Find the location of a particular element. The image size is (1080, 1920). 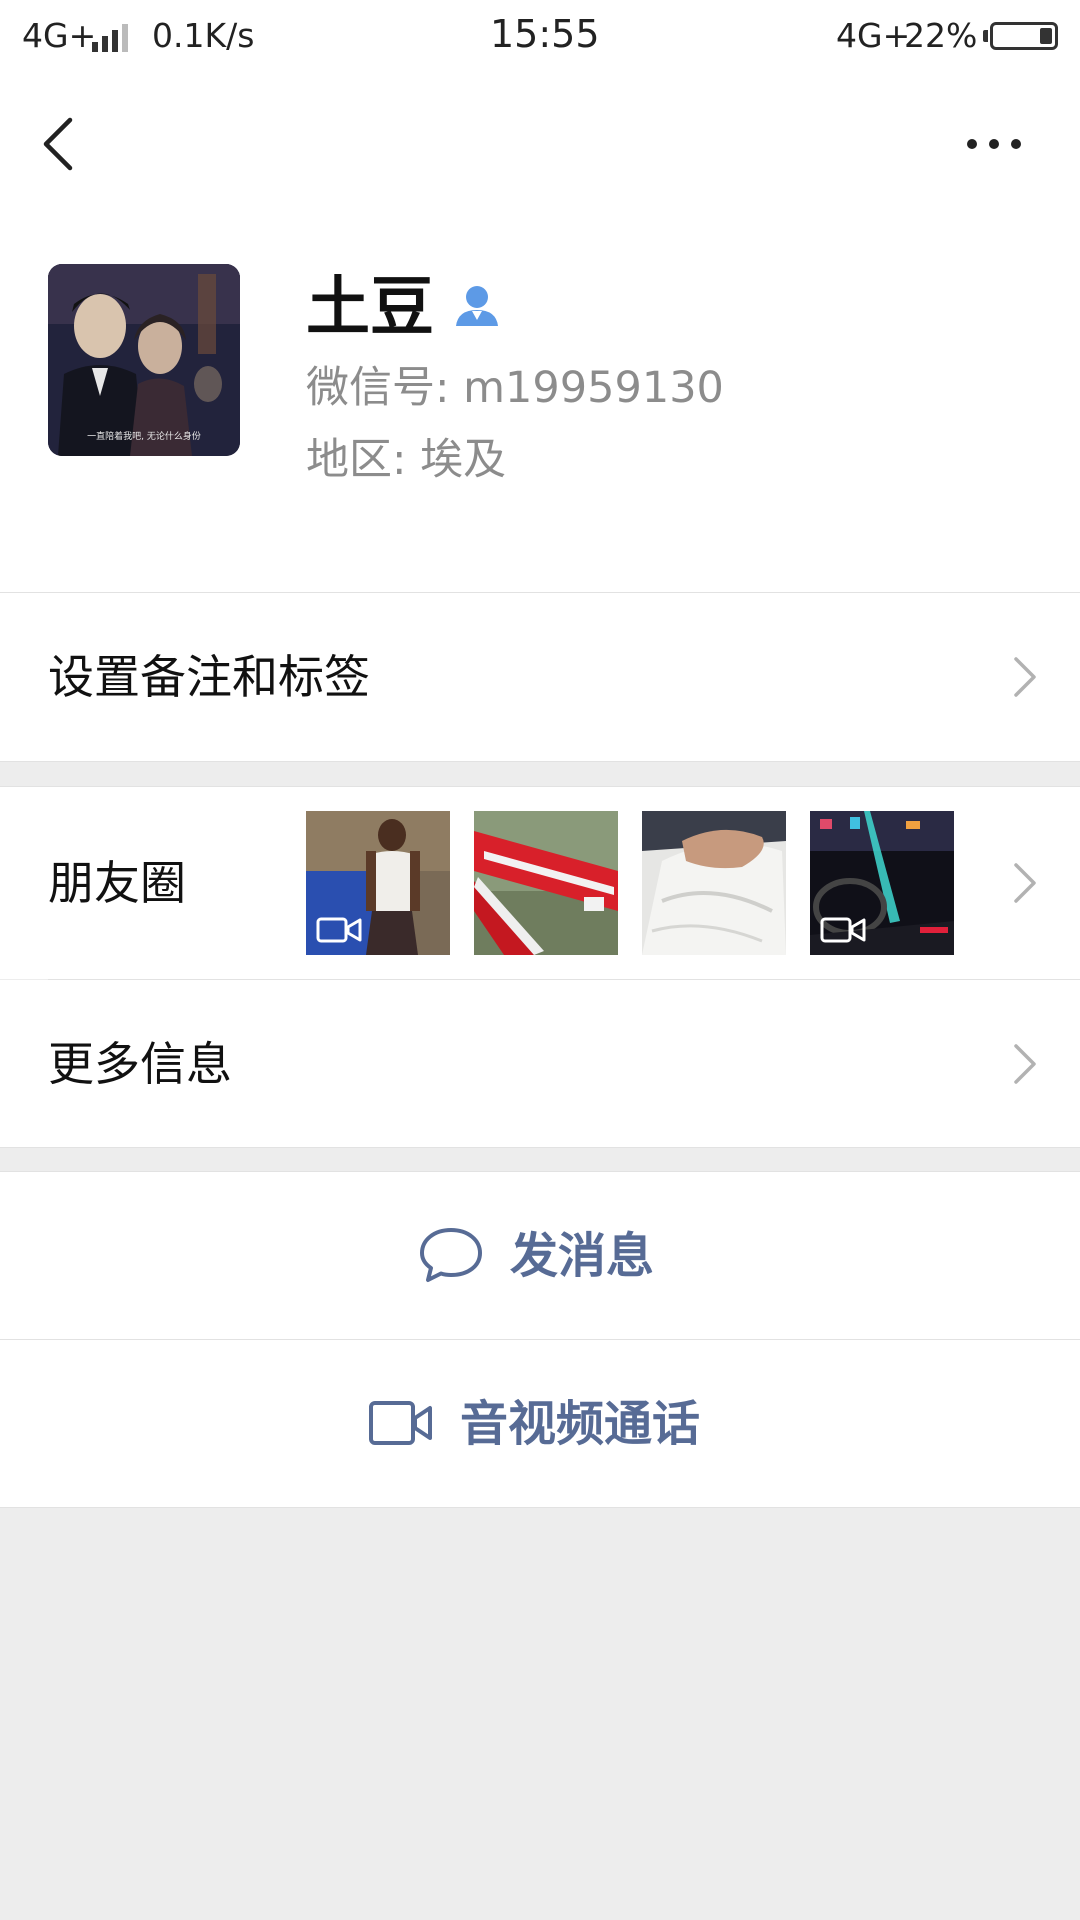

signal-icon is located at coordinates (112, 37).